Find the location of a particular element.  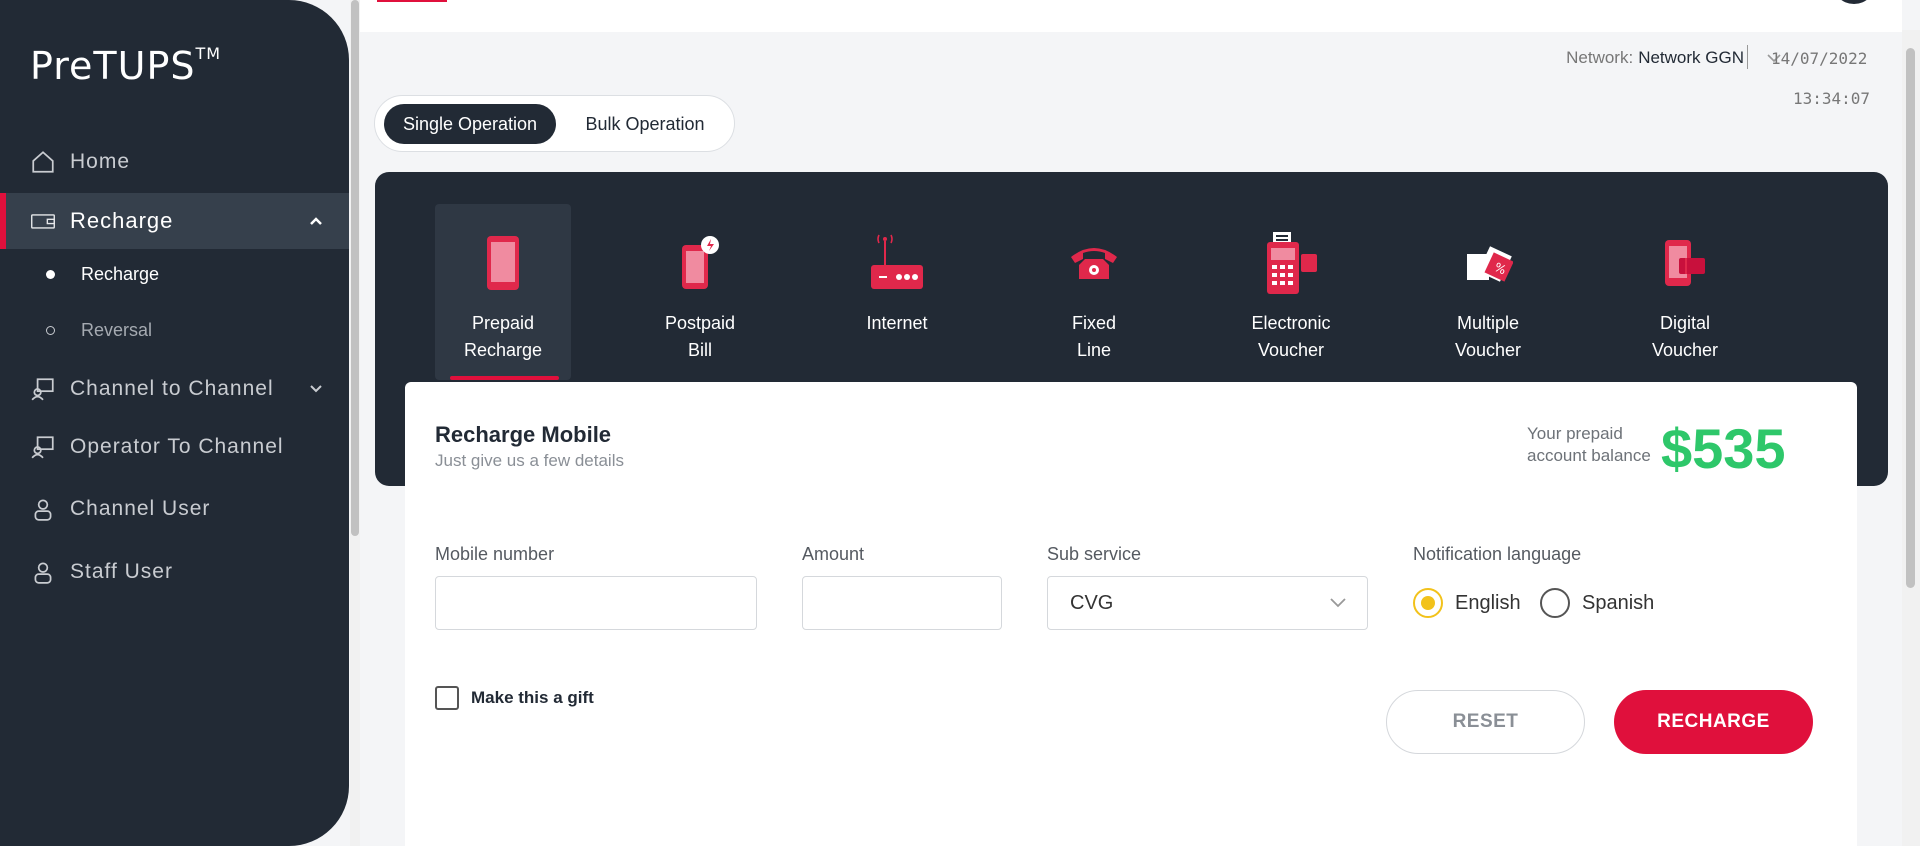

service-label: Multiple Voucher is located at coordinates (1488, 336).